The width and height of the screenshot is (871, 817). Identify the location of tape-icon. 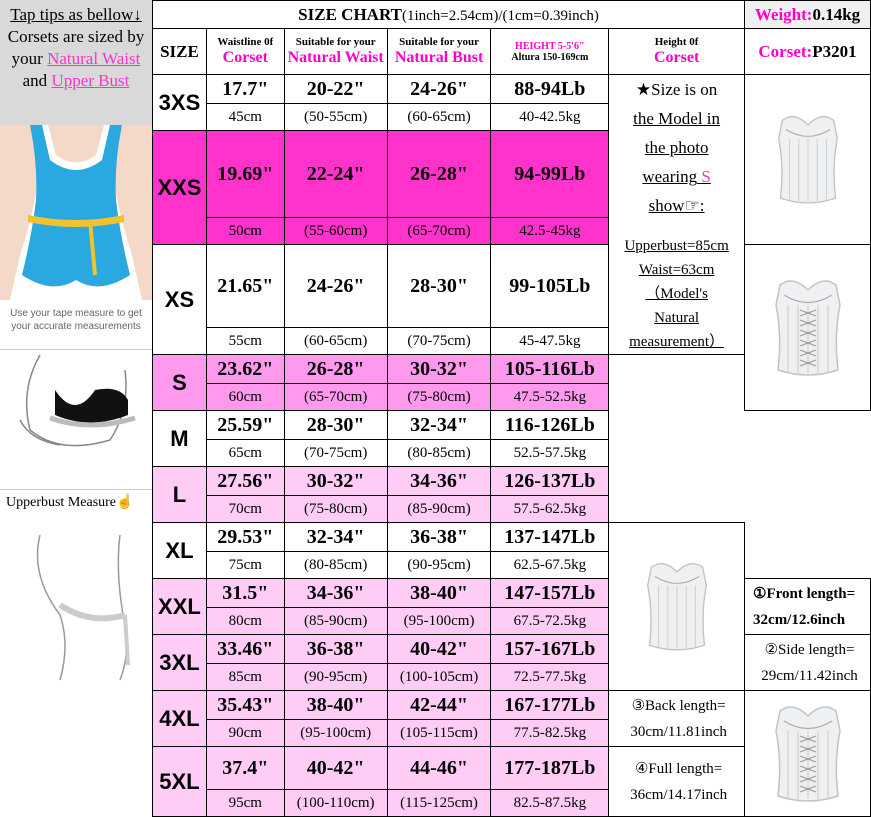
(92, 612).